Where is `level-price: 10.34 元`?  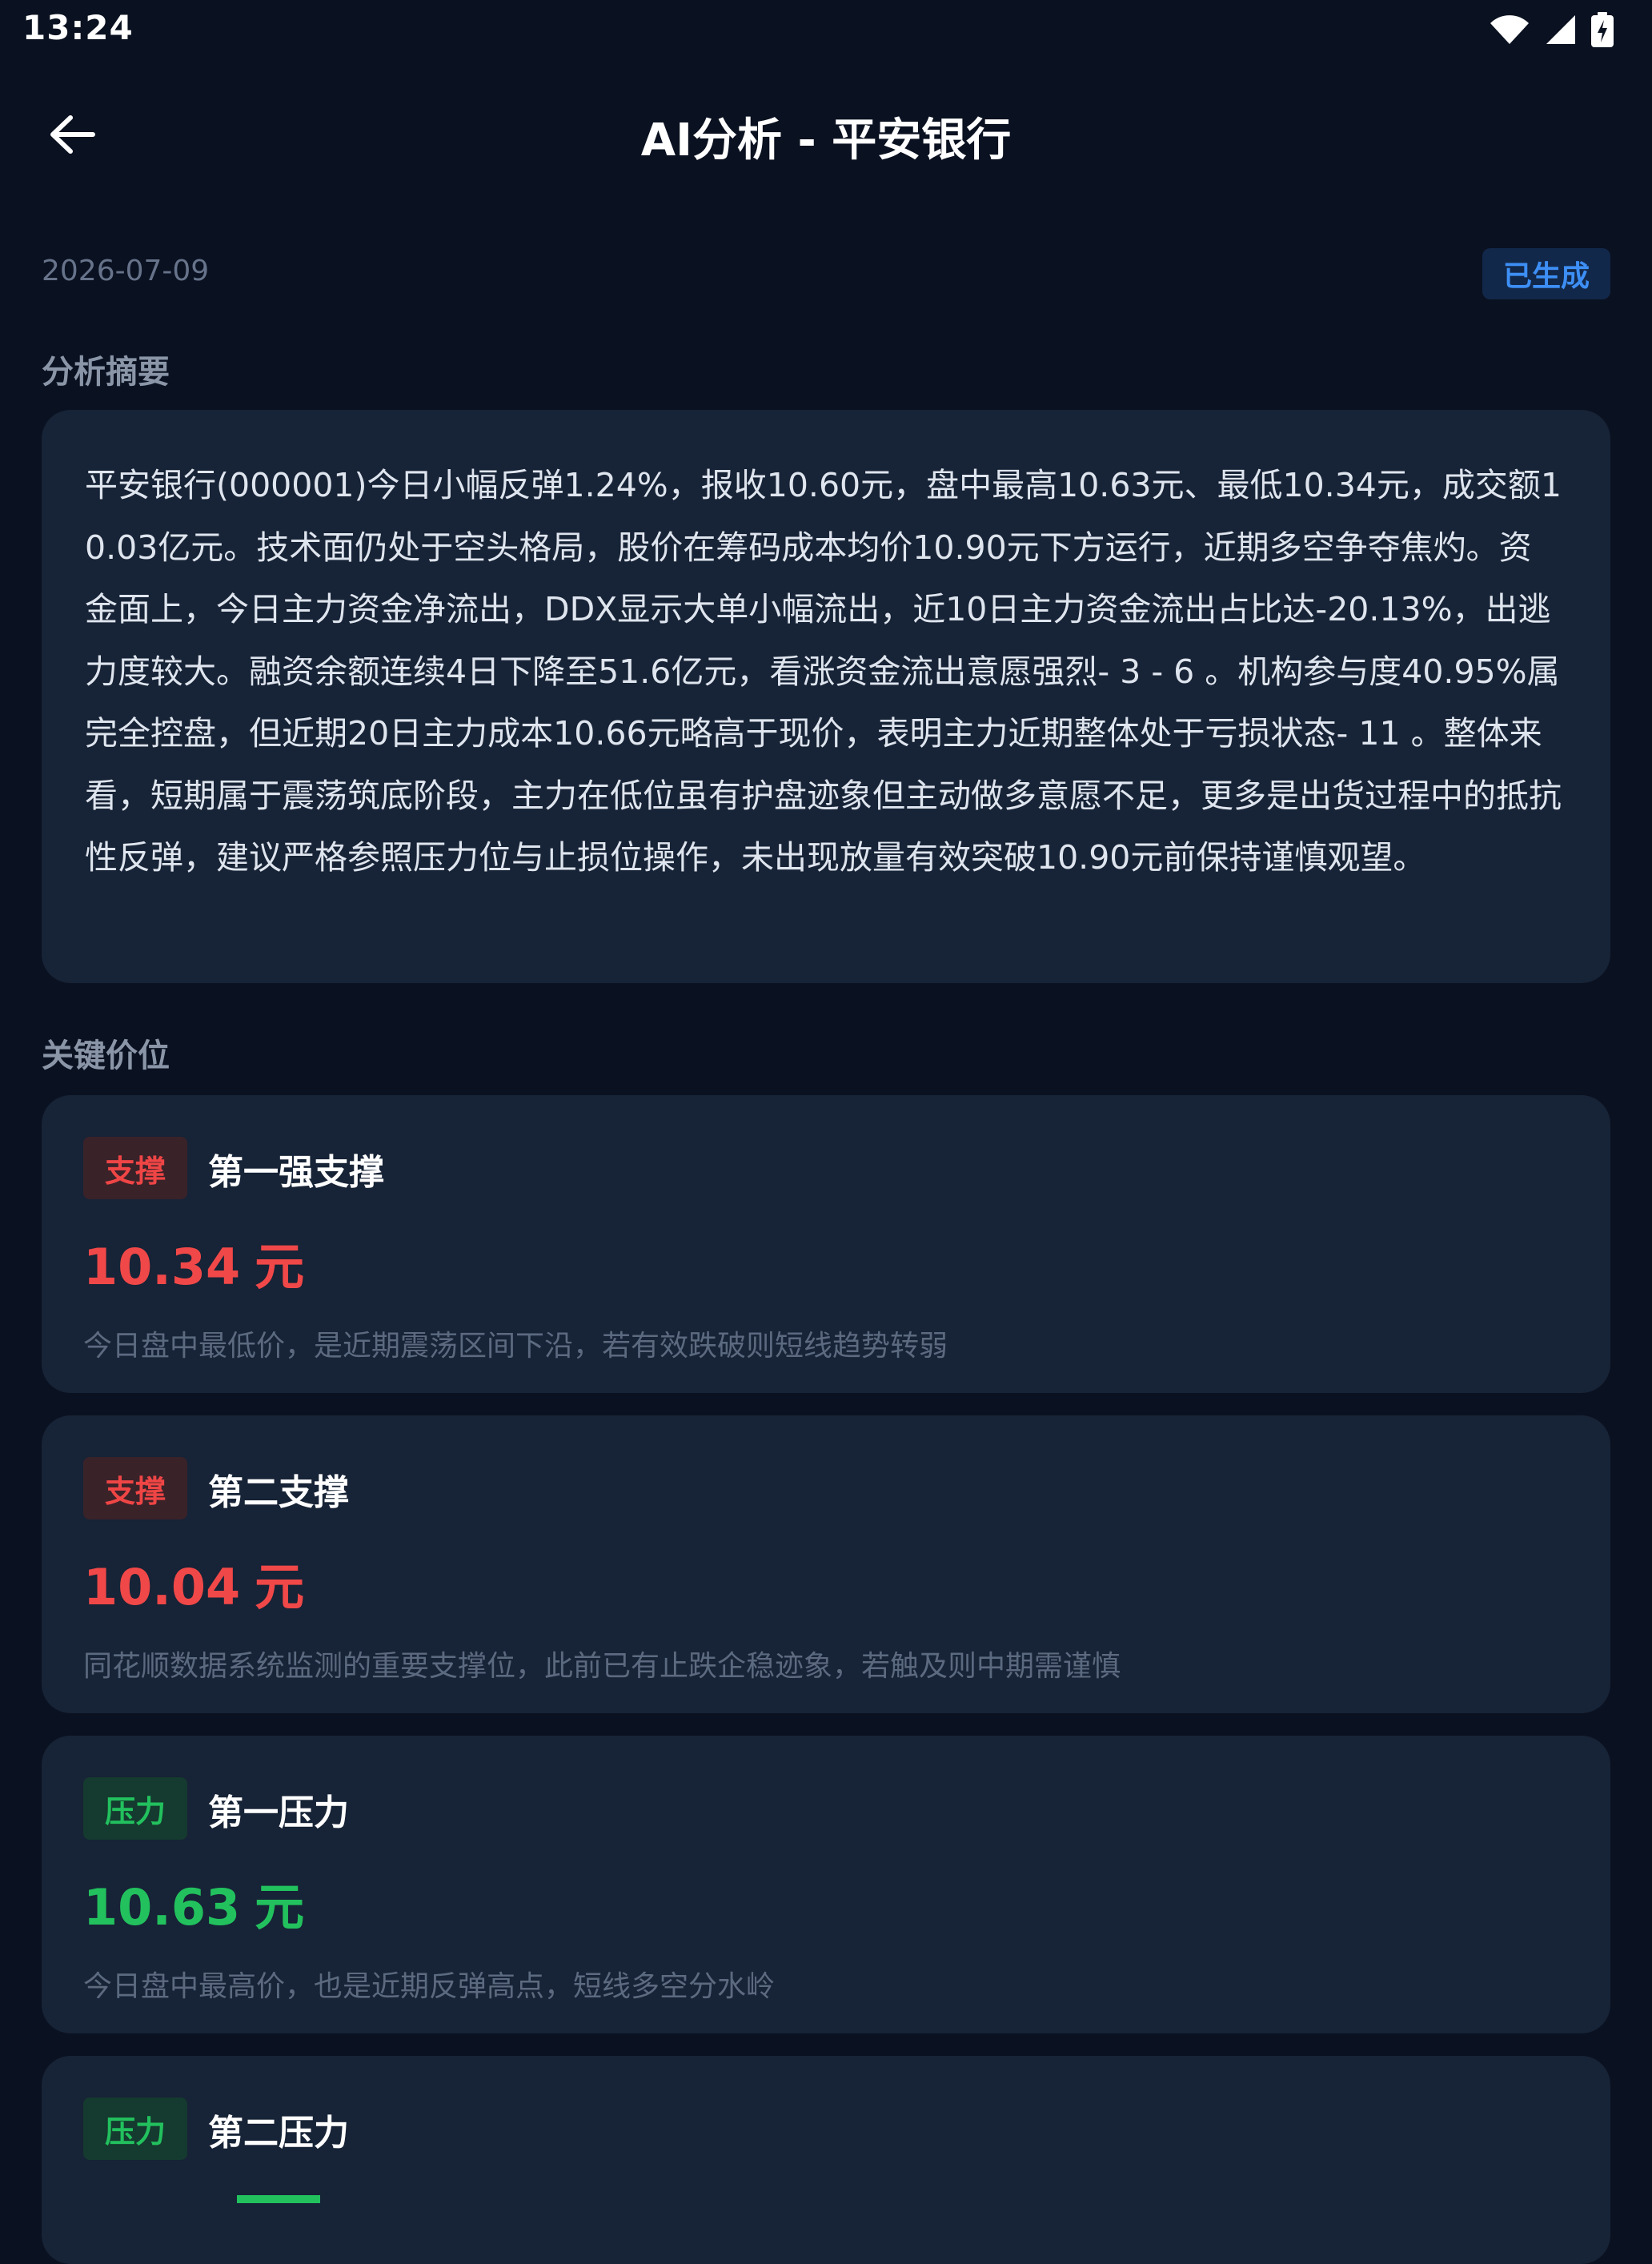 level-price: 10.34 元 is located at coordinates (193, 1262).